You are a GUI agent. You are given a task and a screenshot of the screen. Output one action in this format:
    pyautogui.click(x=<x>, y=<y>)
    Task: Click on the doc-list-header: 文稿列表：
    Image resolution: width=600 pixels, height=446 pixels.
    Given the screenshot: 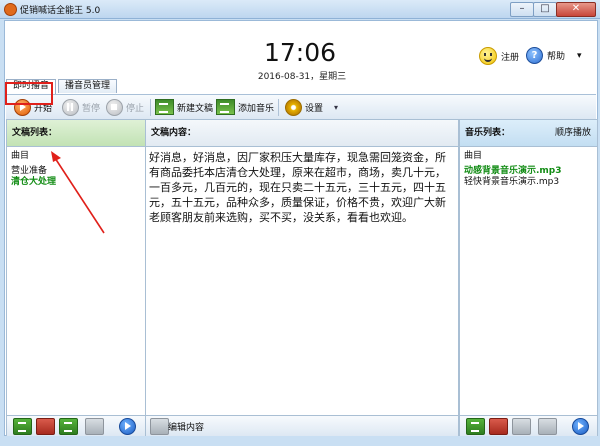 What is the action you would take?
    pyautogui.click(x=76, y=133)
    